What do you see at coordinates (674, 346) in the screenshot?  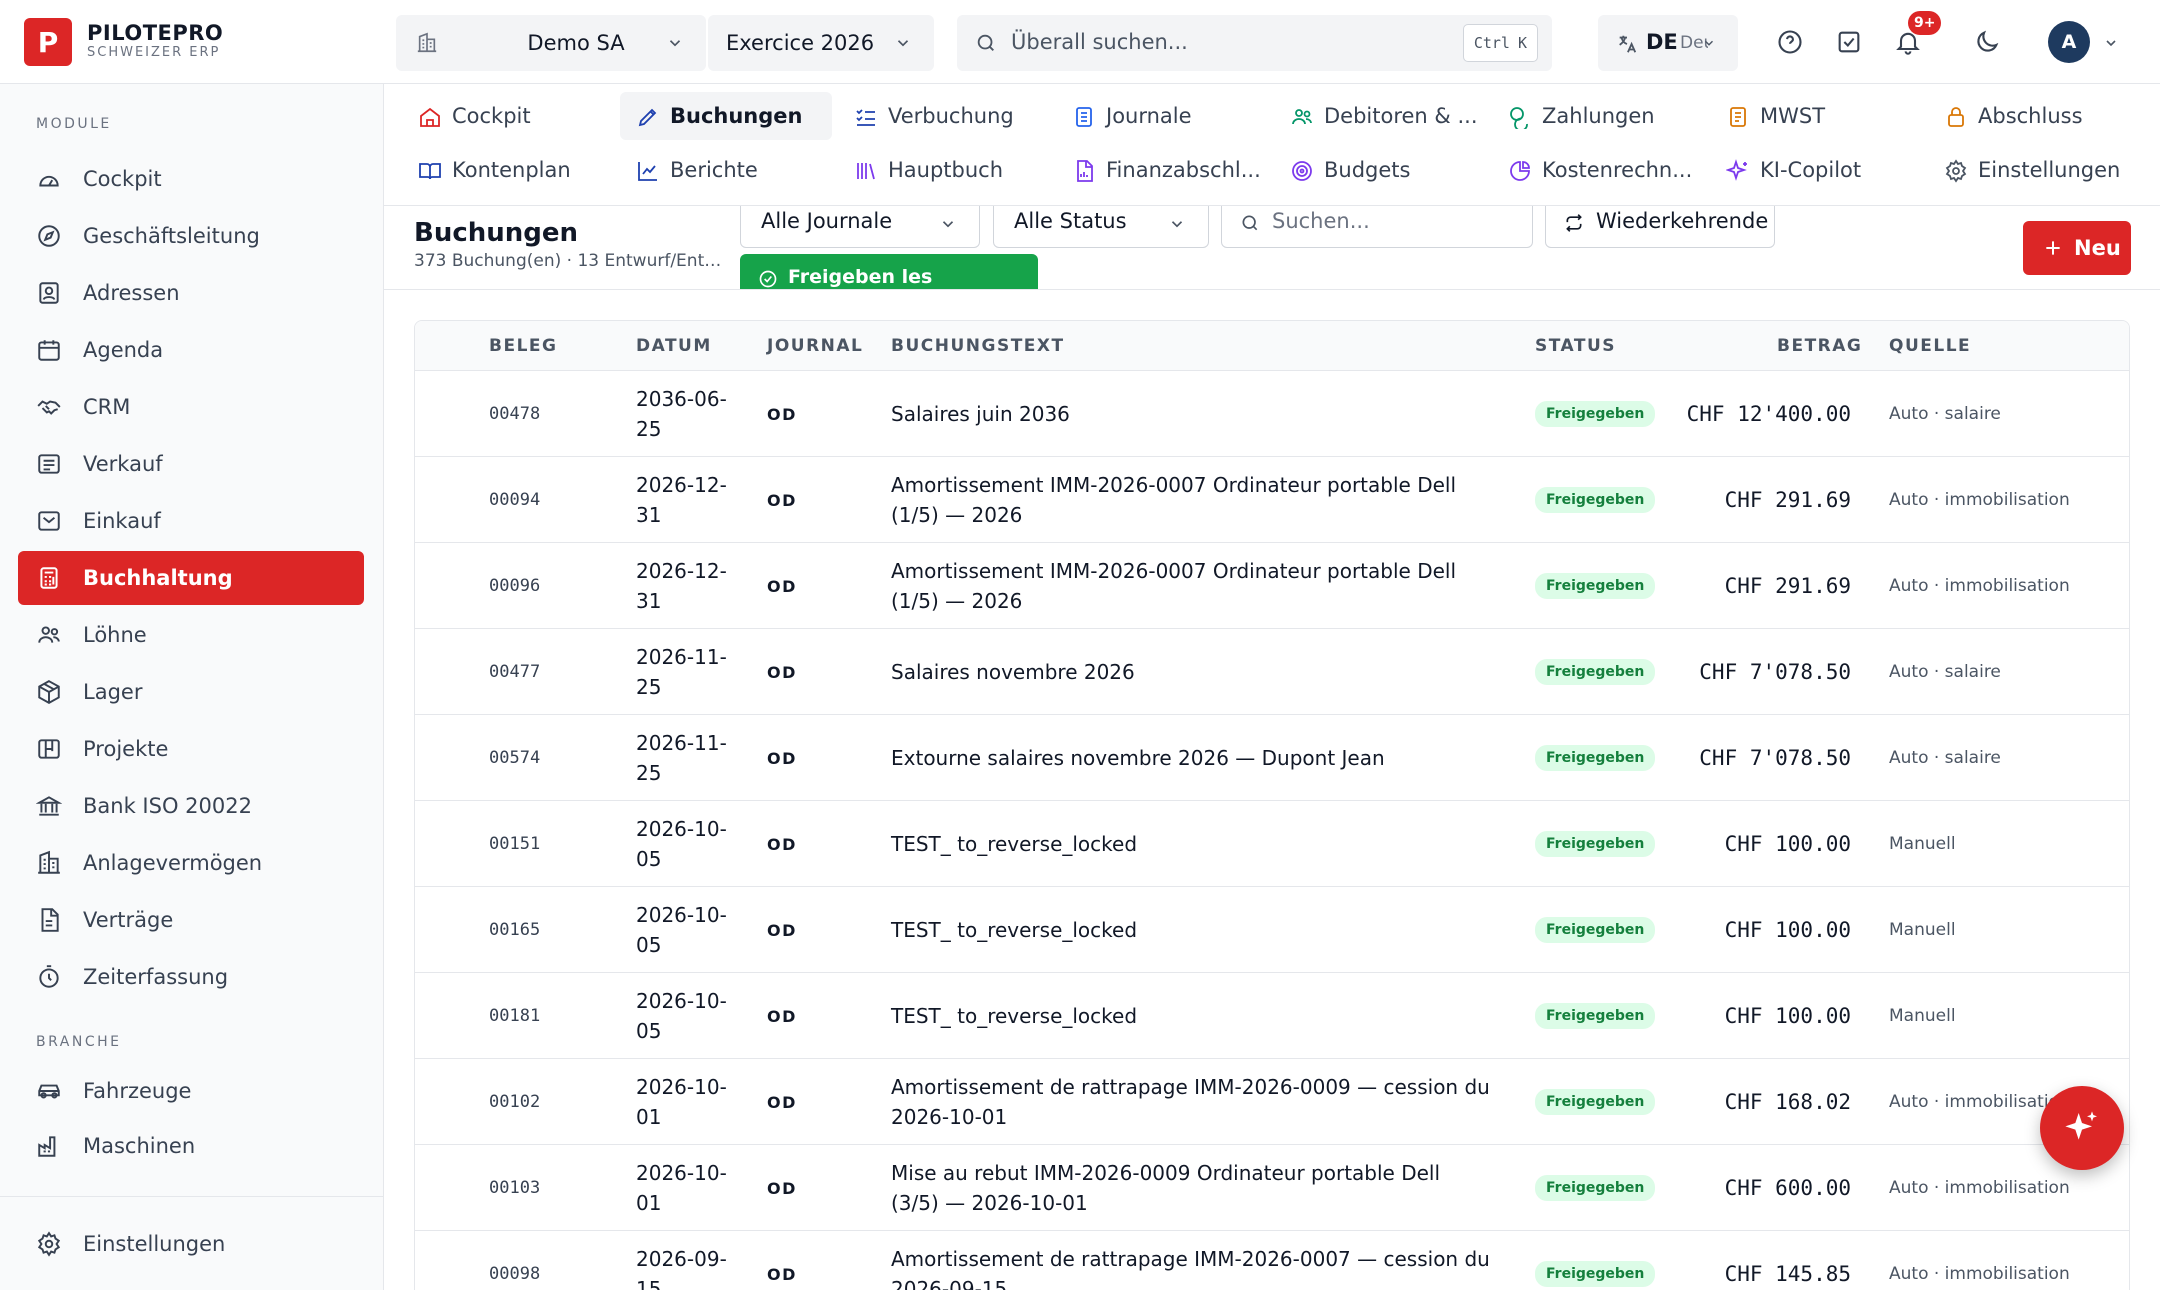 I see `column-header-datum: DATUM` at bounding box center [674, 346].